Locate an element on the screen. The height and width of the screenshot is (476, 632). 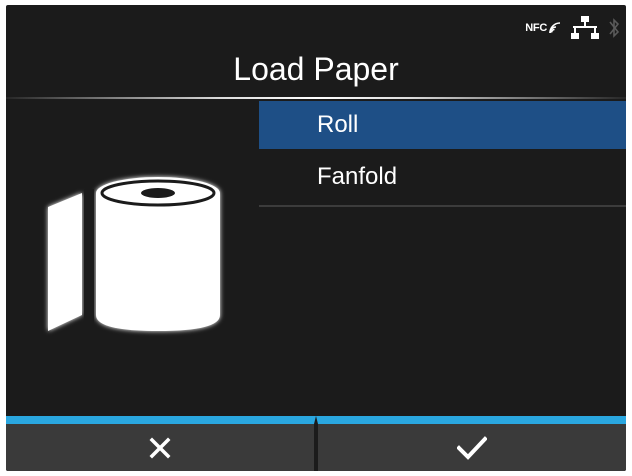
menu-item-label: Roll is located at coordinates (338, 124).